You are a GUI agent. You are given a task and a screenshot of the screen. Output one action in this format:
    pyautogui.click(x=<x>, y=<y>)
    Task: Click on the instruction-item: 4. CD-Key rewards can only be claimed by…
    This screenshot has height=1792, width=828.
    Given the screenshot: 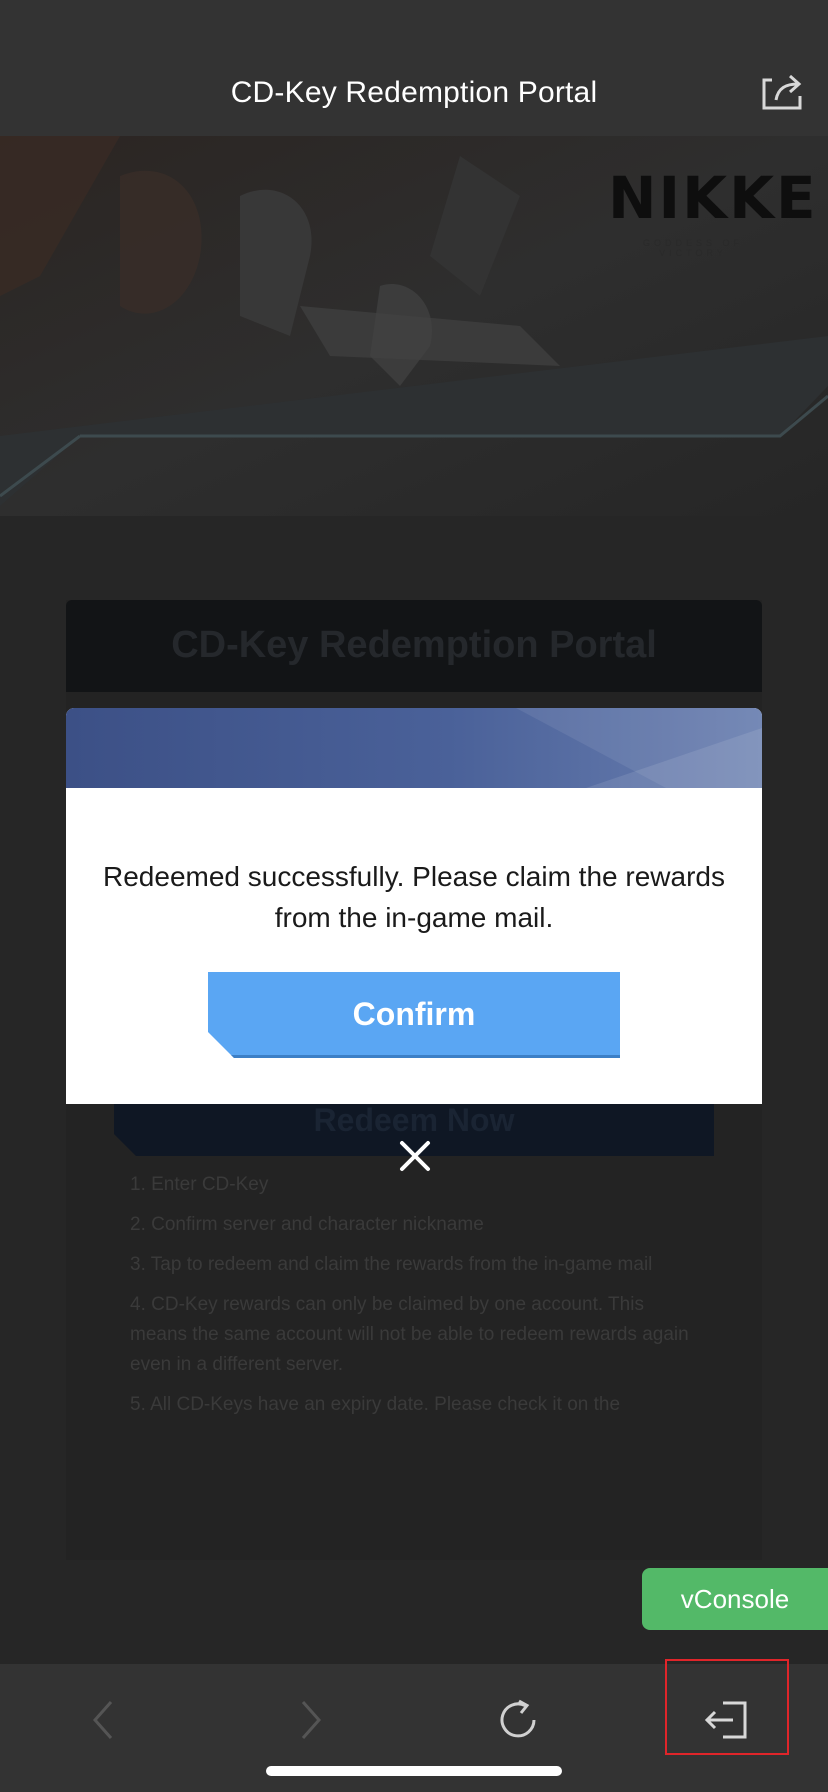 What is the action you would take?
    pyautogui.click(x=409, y=1334)
    